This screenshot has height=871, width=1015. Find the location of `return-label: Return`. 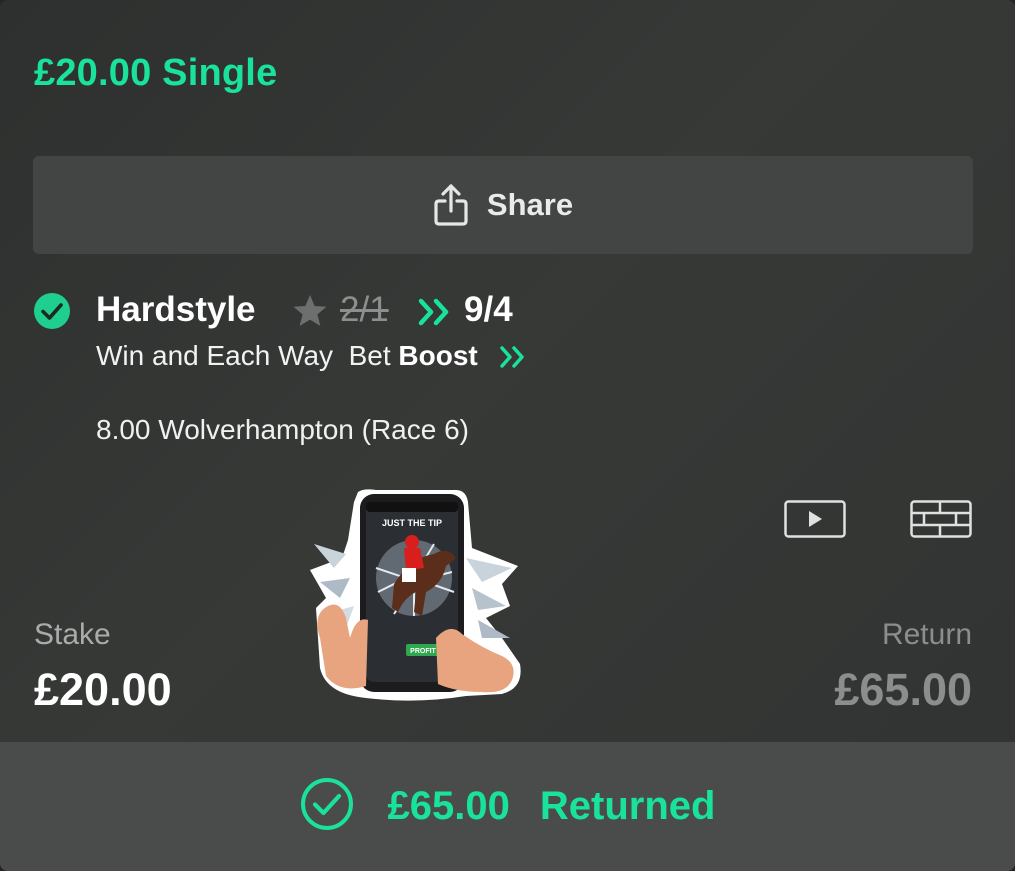

return-label: Return is located at coordinates (926, 634).